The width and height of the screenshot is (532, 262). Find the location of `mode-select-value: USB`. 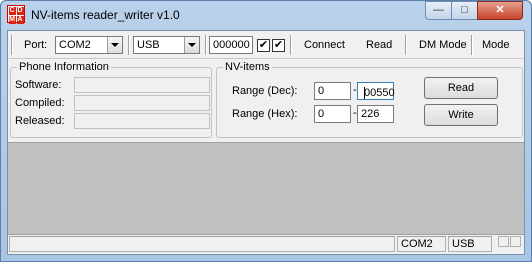

mode-select-value: USB is located at coordinates (148, 45).